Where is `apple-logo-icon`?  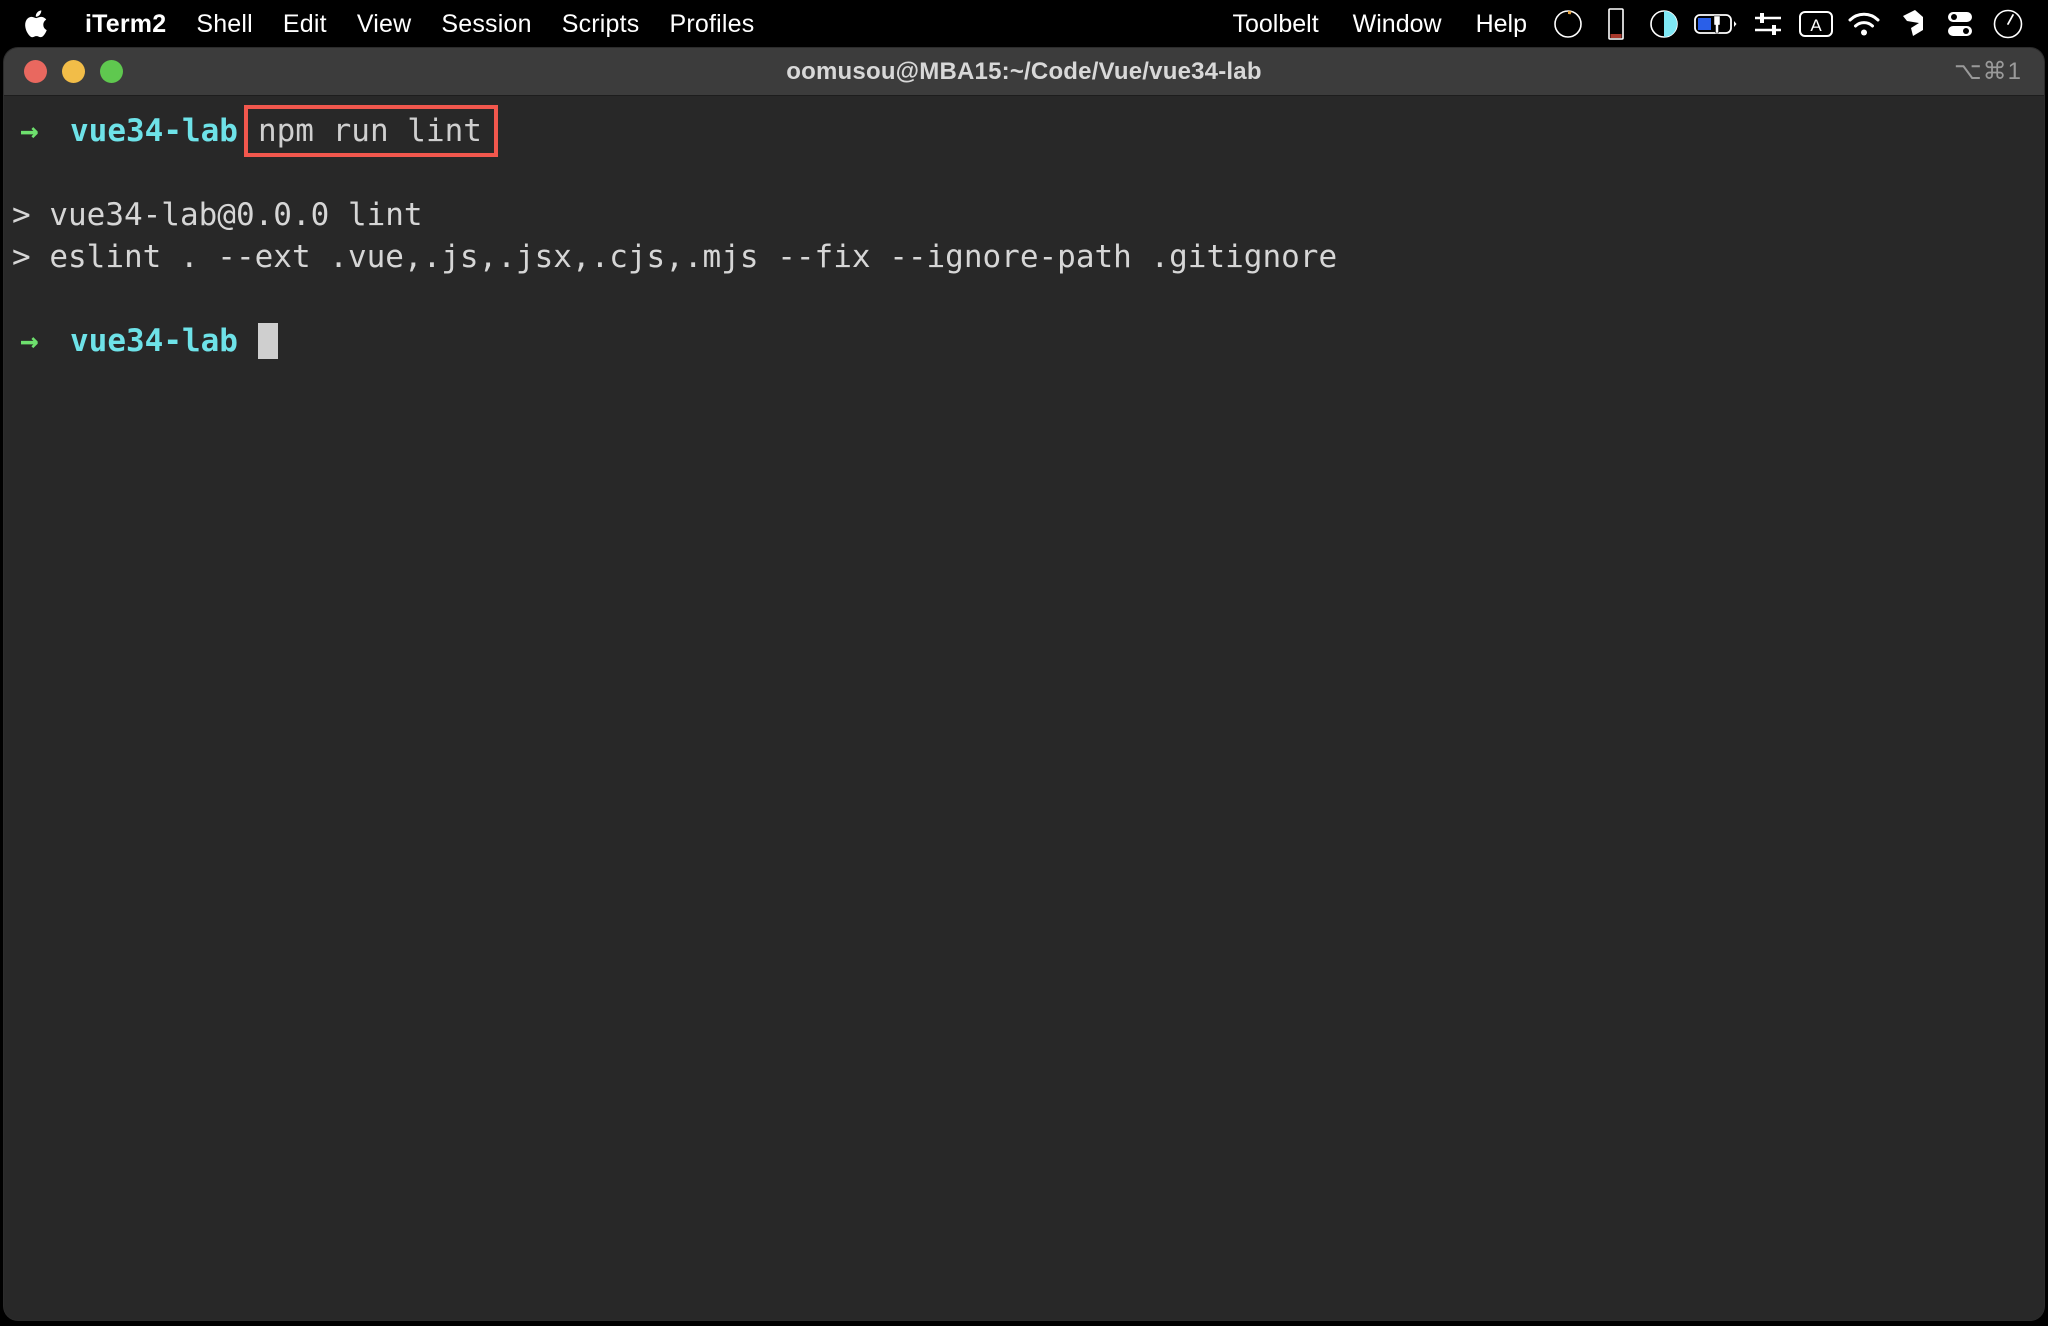
apple-logo-icon is located at coordinates (36, 24).